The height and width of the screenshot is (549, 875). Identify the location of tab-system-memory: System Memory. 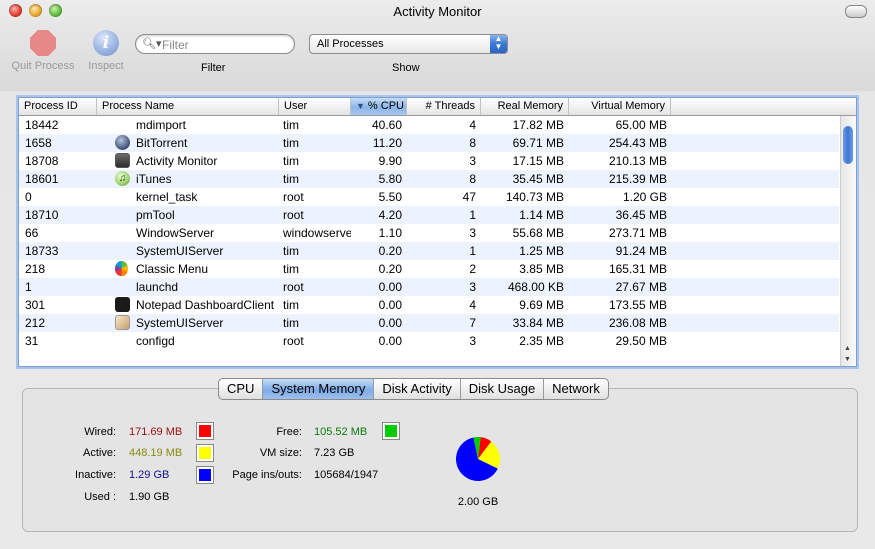
(319, 389).